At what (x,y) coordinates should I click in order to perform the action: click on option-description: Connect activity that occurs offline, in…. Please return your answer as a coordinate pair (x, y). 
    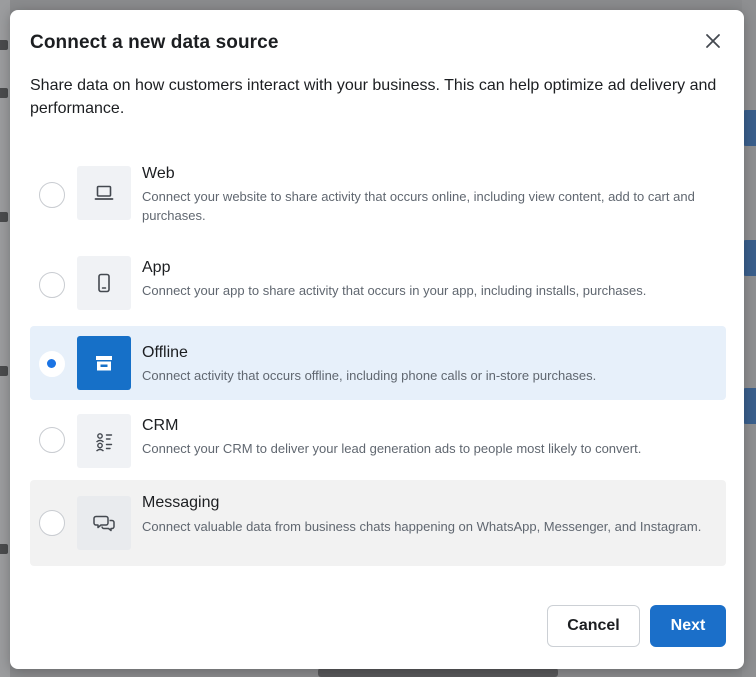
    Looking at the image, I should click on (369, 375).